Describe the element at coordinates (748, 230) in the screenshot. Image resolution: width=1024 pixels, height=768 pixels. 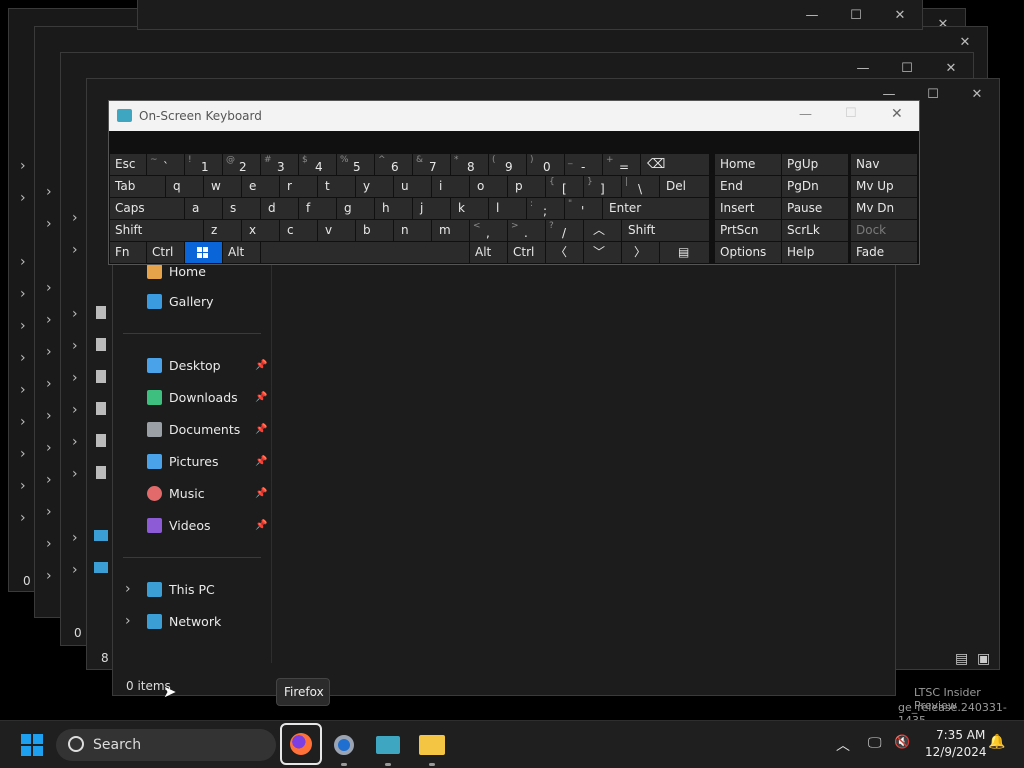
I see `key-prtscn: PrtScn` at that location.